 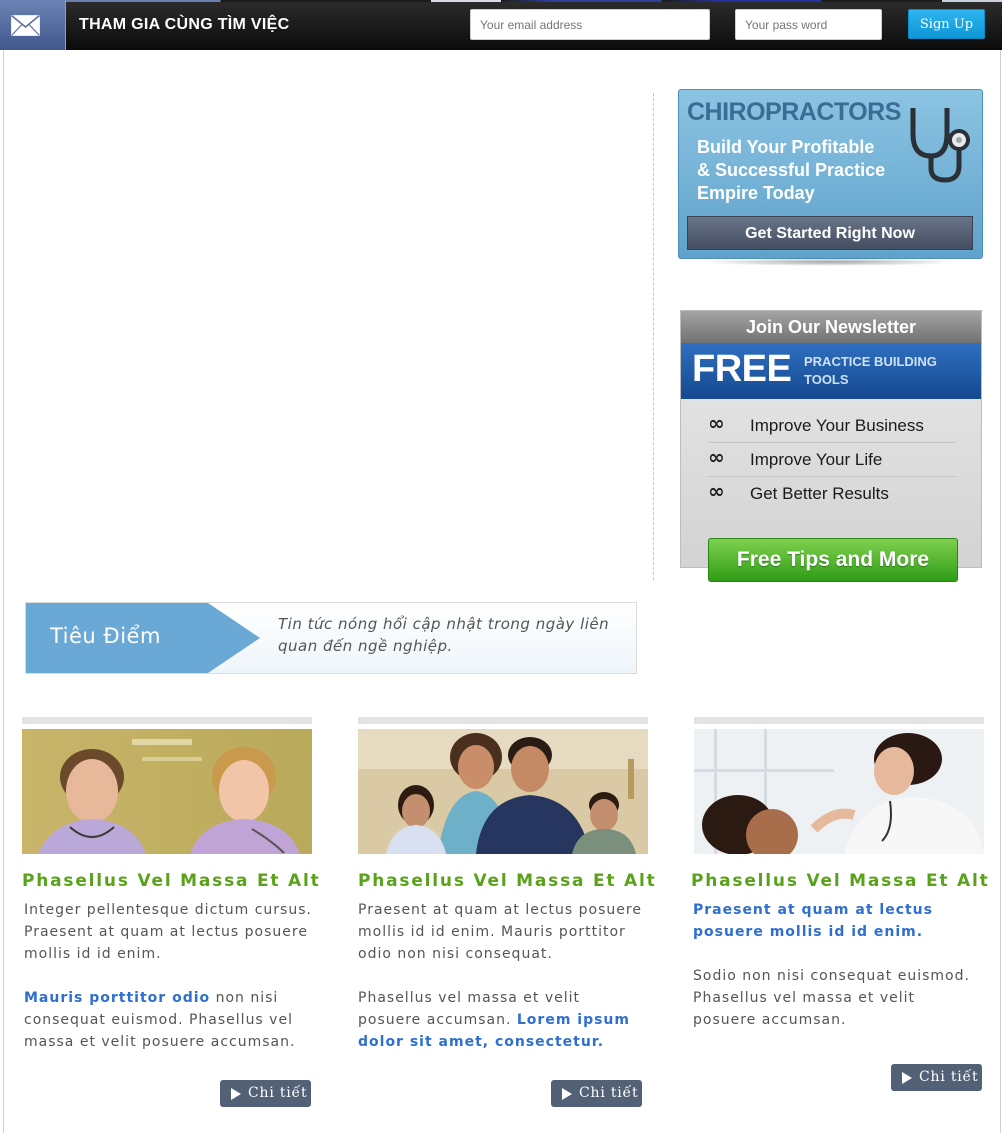 I want to click on top-bar: THAM GIA CÙNG TÌM VIỆC Sign Up, so click(x=501, y=25).